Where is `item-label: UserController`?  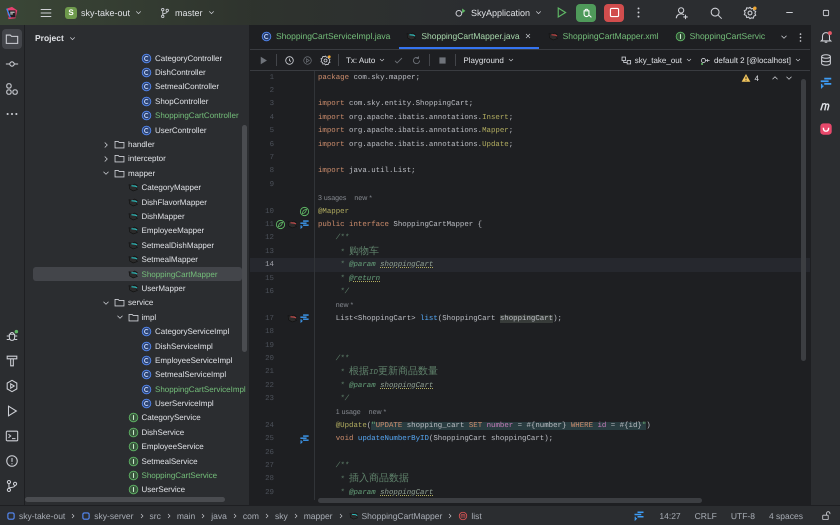
item-label: UserController is located at coordinates (181, 130).